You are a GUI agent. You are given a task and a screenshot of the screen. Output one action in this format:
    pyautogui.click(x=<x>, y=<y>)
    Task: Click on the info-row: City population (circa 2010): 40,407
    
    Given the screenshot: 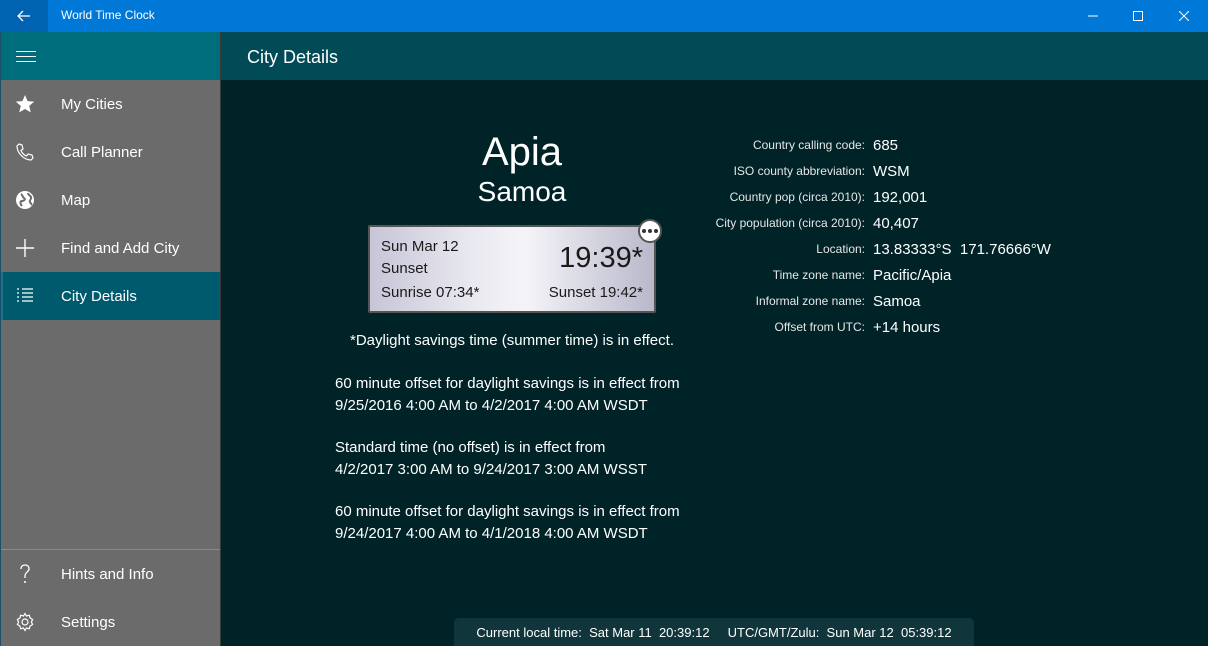 What is the action you would take?
    pyautogui.click(x=856, y=223)
    